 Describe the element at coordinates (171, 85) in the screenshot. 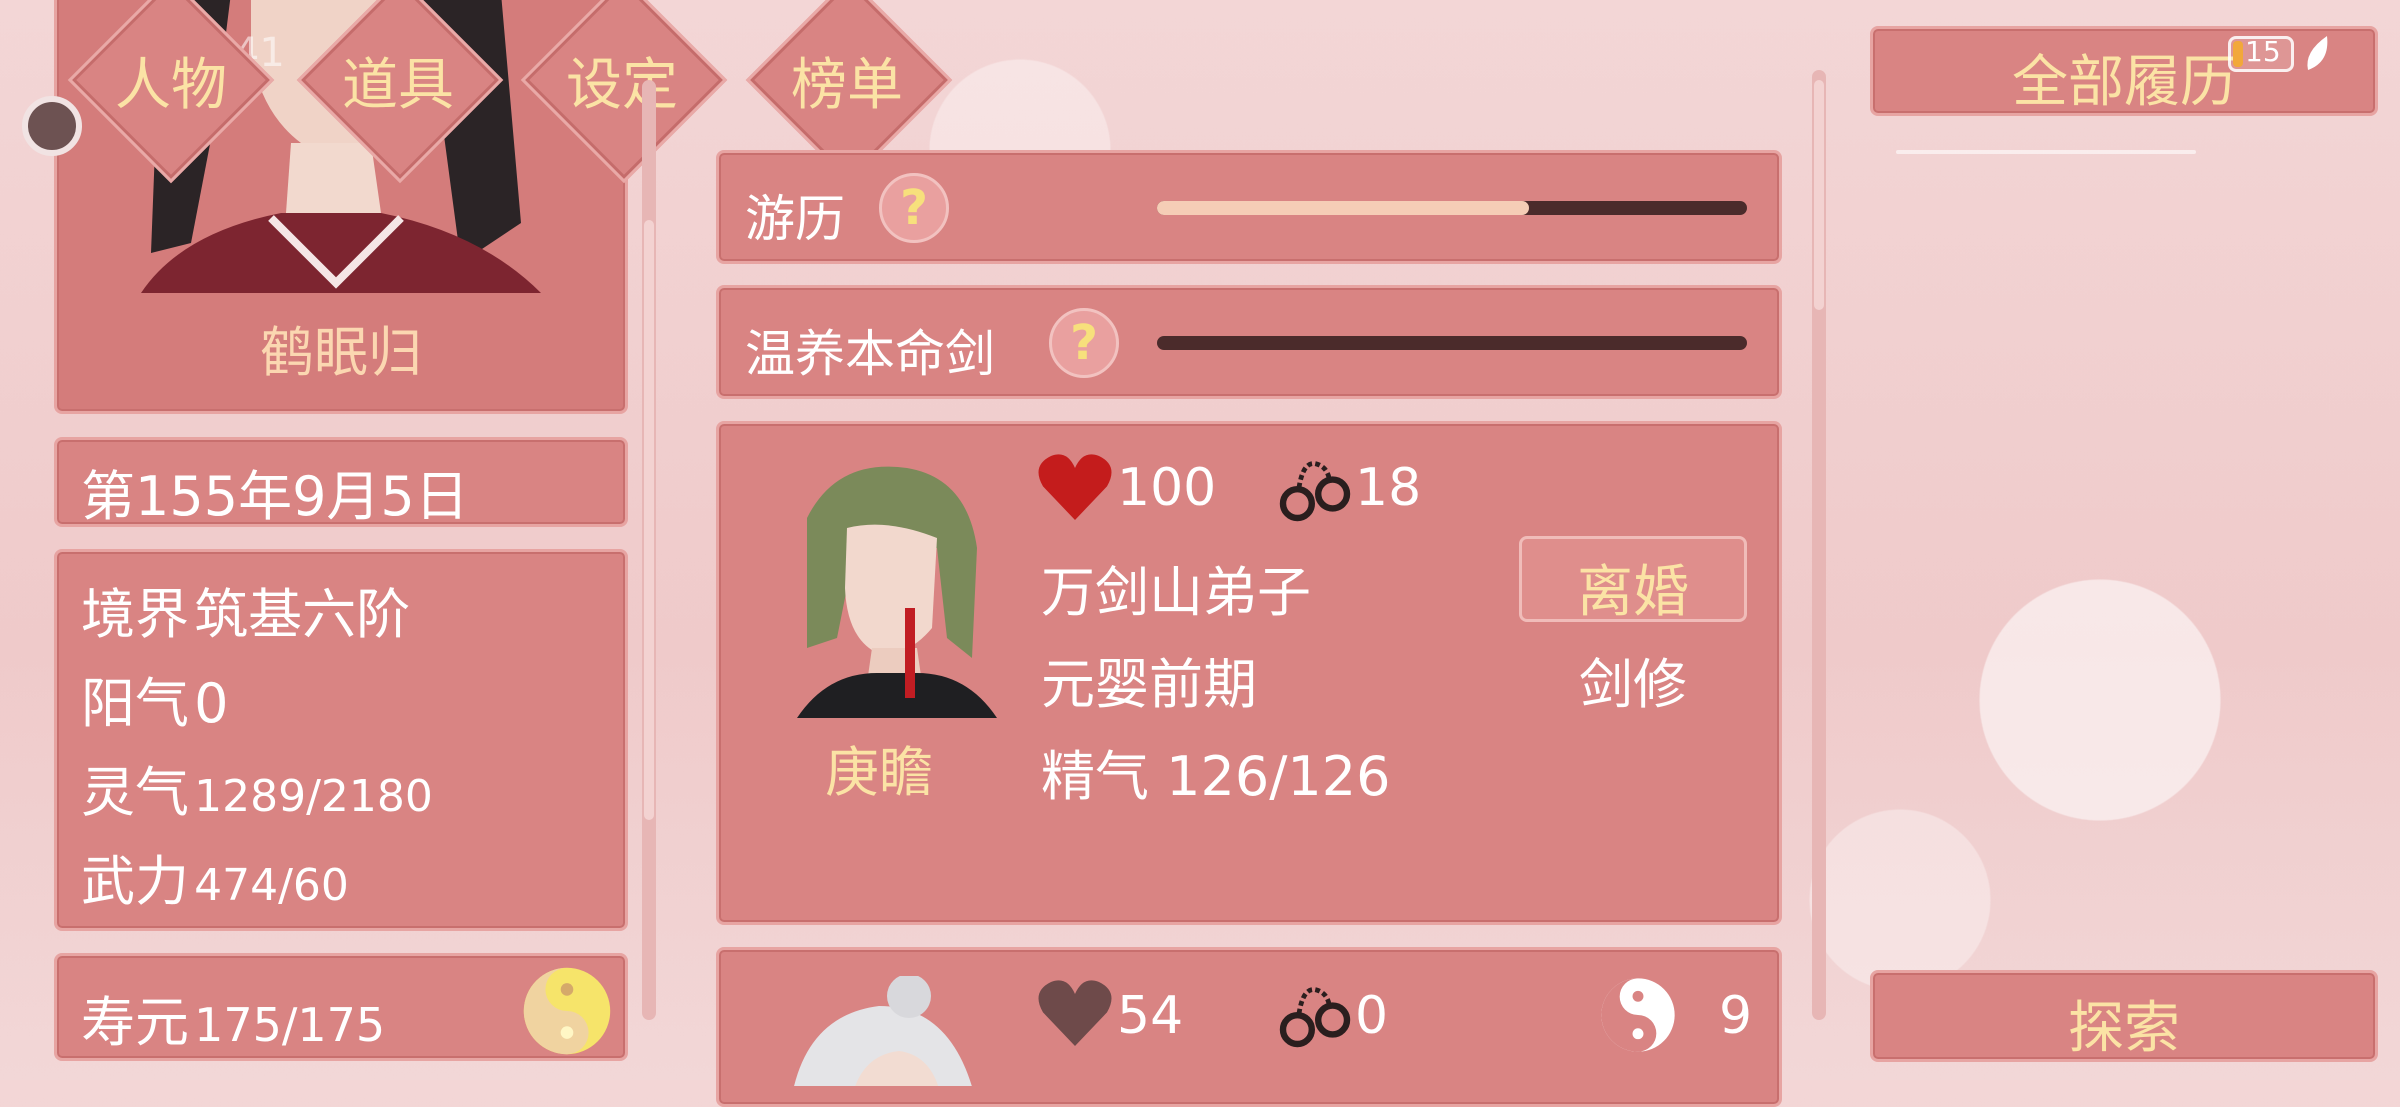

I see `tab-character-label: 人物` at that location.